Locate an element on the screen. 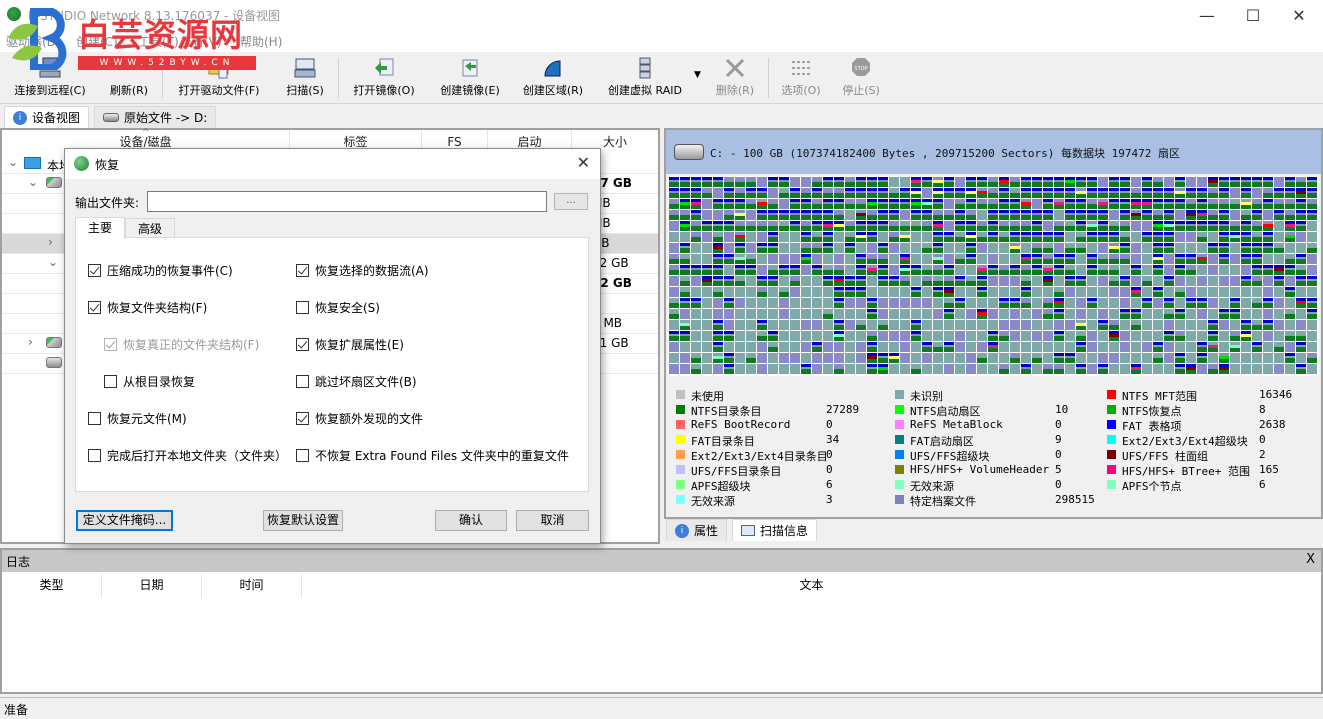 The height and width of the screenshot is (719, 1323). dialog-close-button: ✕ is located at coordinates (583, 162).